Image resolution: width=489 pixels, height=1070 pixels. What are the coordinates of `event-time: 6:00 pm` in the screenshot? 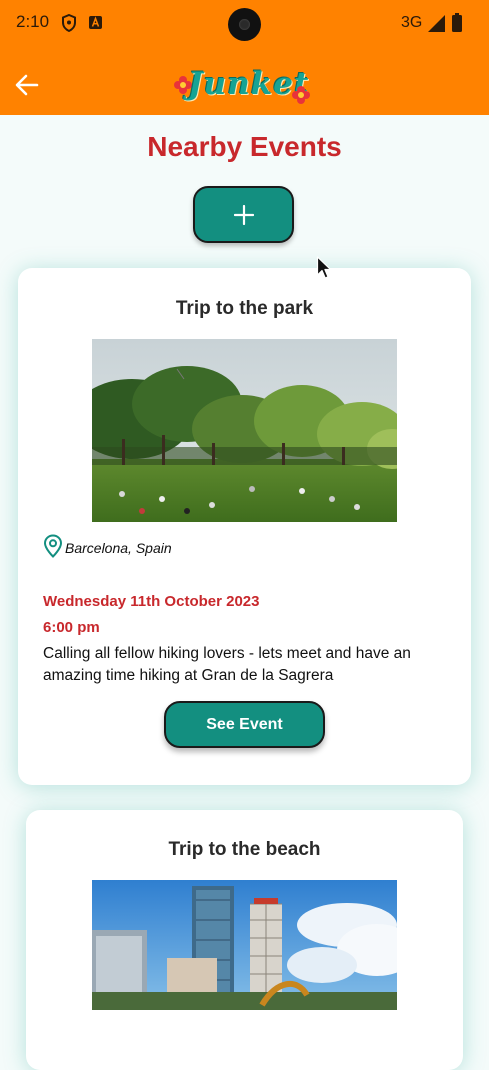 It's located at (71, 627).